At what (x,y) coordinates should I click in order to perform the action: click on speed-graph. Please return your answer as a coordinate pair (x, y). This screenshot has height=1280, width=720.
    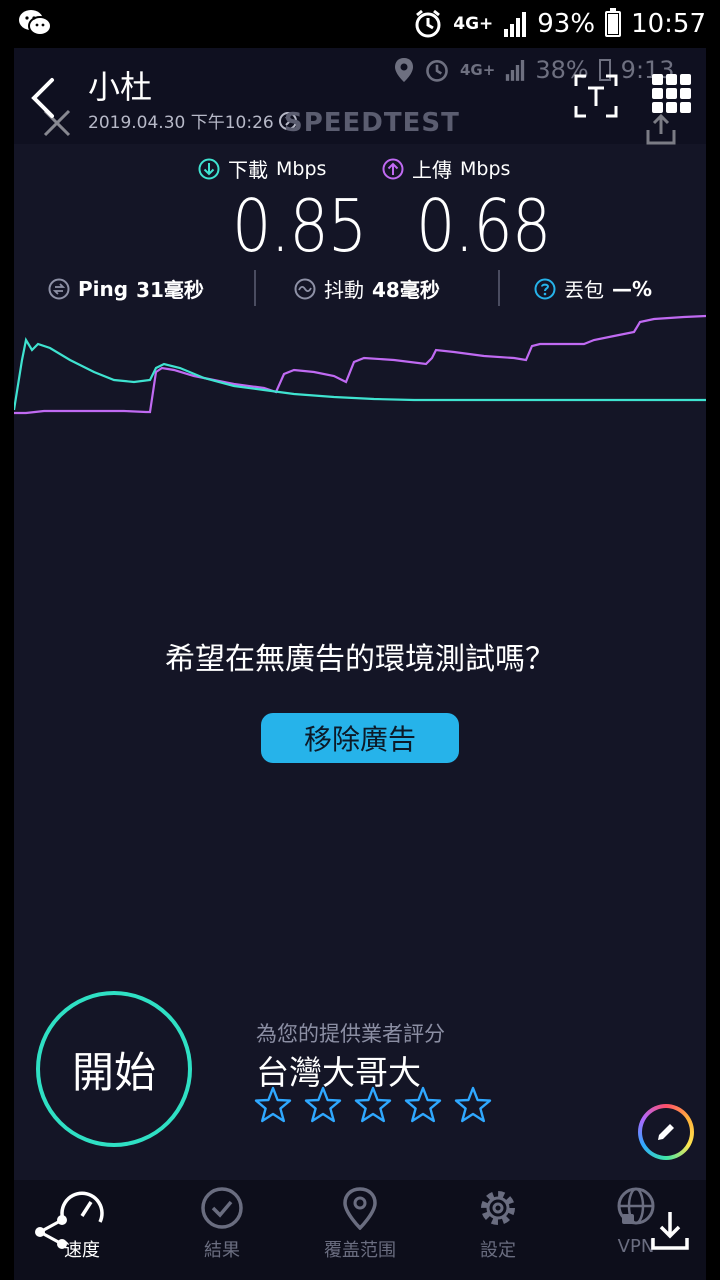
    Looking at the image, I should click on (360, 364).